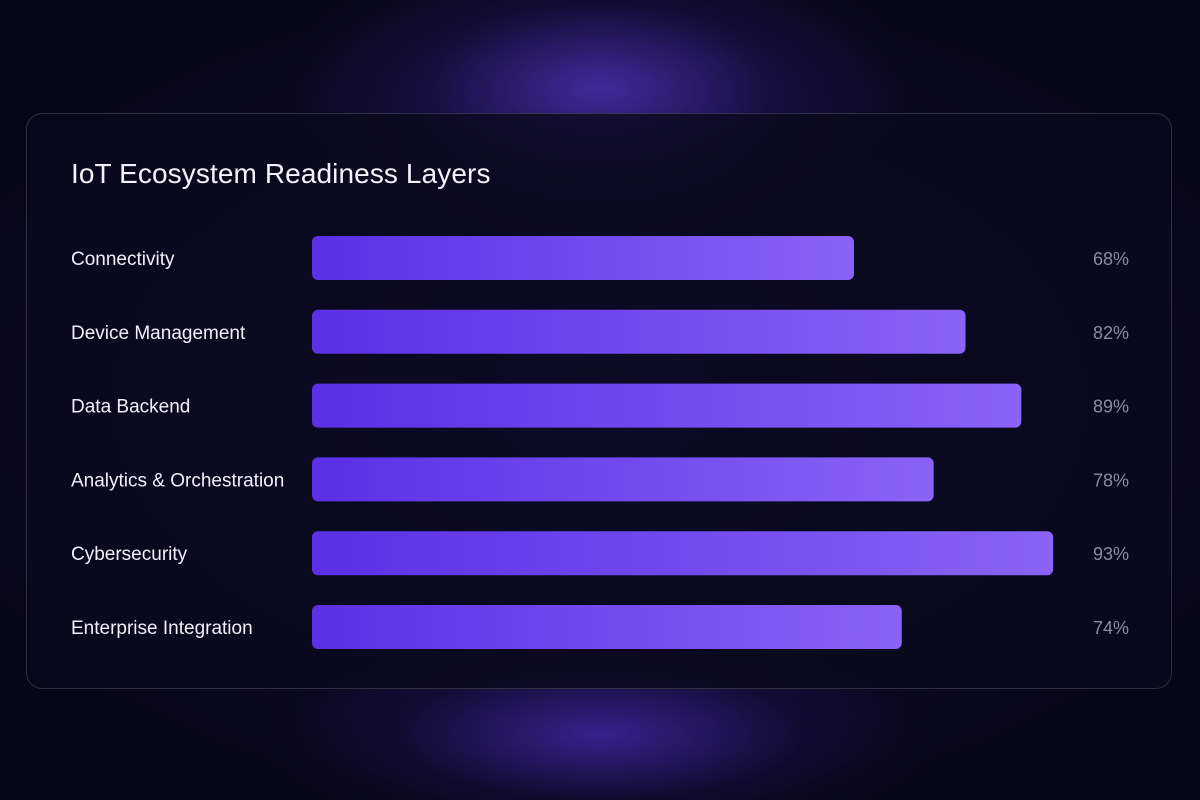 This screenshot has width=1200, height=800. What do you see at coordinates (177, 480) in the screenshot?
I see `category-label: Analytics & Orchestration` at bounding box center [177, 480].